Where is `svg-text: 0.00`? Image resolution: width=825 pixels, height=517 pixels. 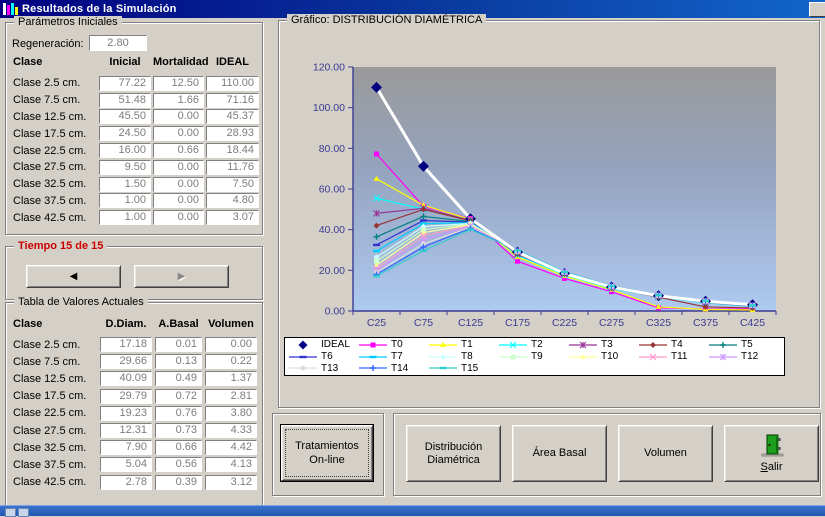
svg-text: 0.00 is located at coordinates (335, 312).